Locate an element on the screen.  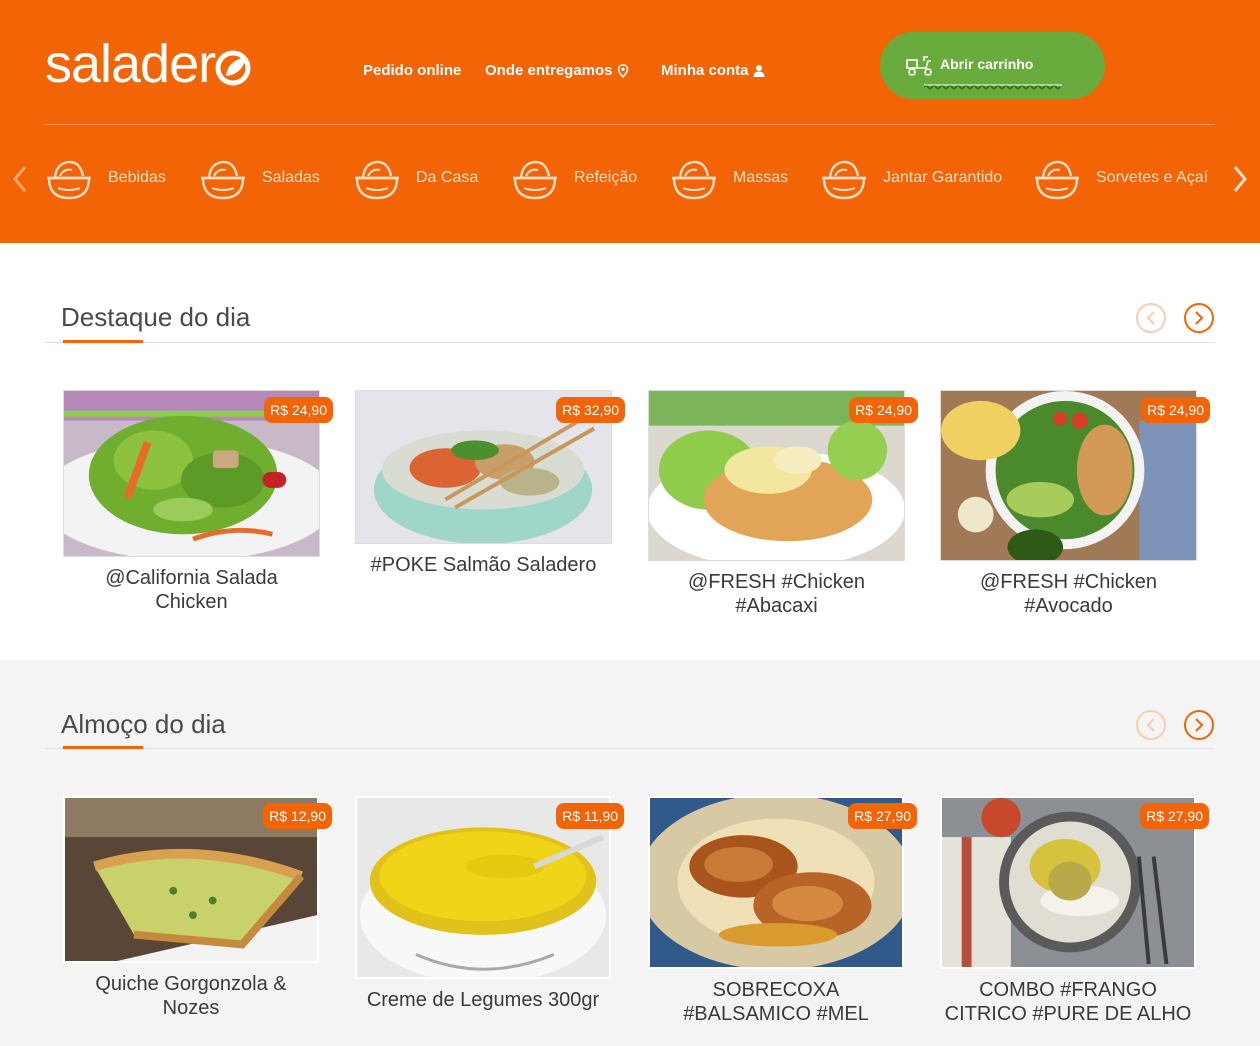
category-item: Da Casa is located at coordinates (416, 178).